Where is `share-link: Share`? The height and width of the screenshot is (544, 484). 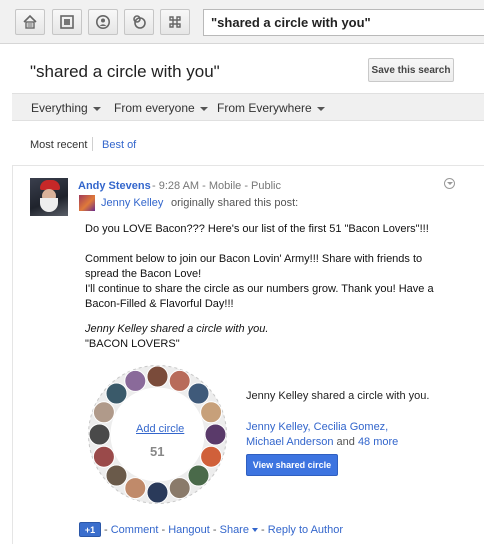 share-link: Share is located at coordinates (239, 530).